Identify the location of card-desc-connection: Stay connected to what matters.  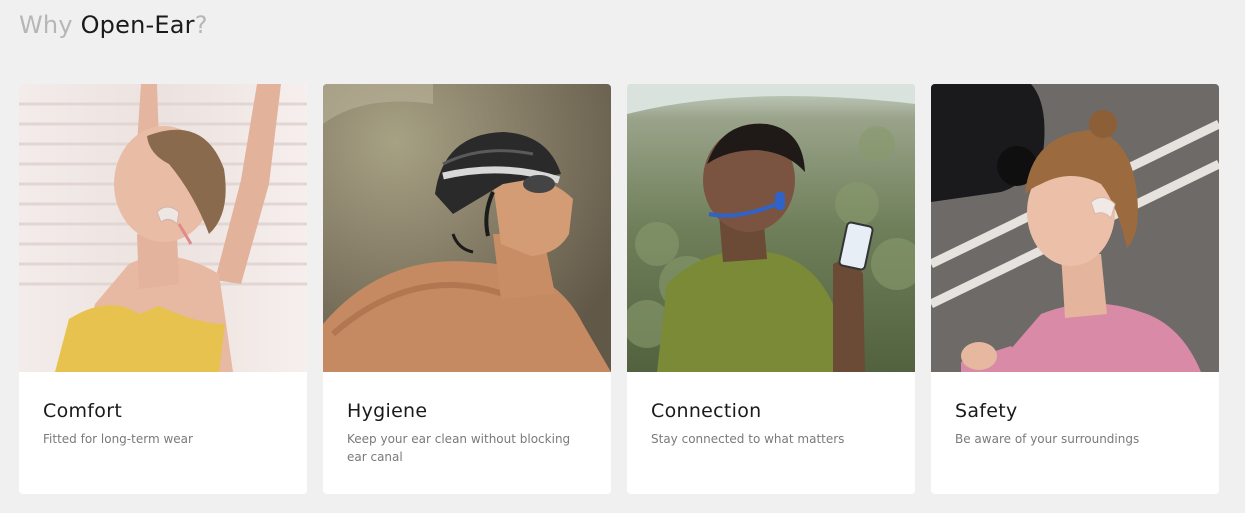
(748, 439).